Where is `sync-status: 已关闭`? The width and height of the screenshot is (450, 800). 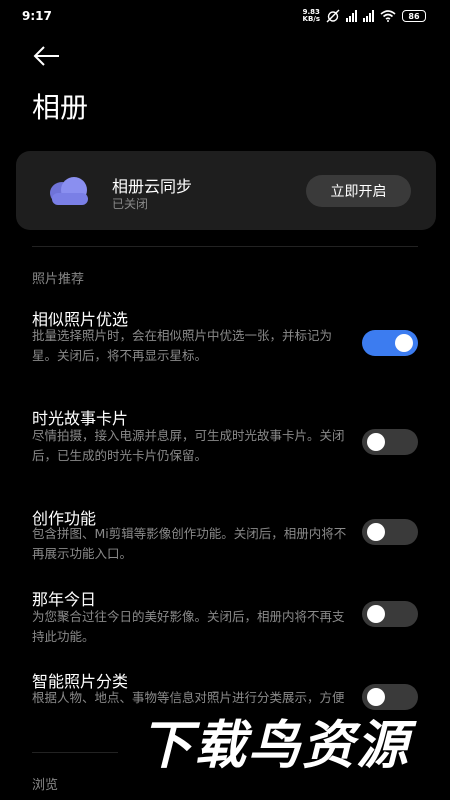
sync-status: 已关闭 is located at coordinates (130, 204).